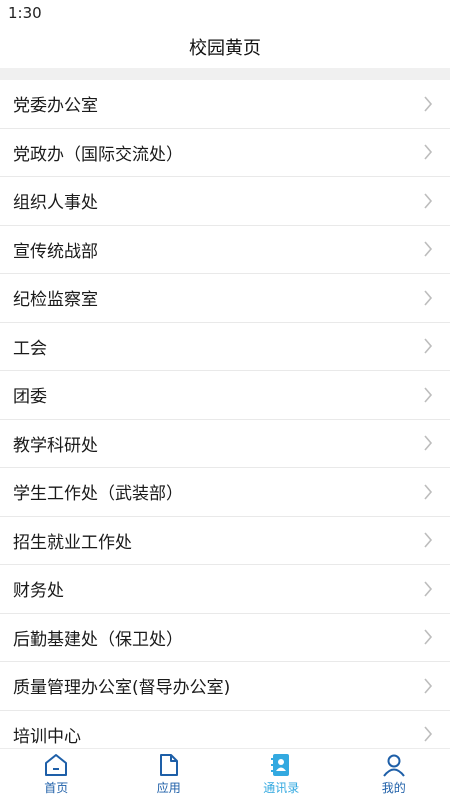  What do you see at coordinates (30, 348) in the screenshot?
I see `list-item-label: 工会` at bounding box center [30, 348].